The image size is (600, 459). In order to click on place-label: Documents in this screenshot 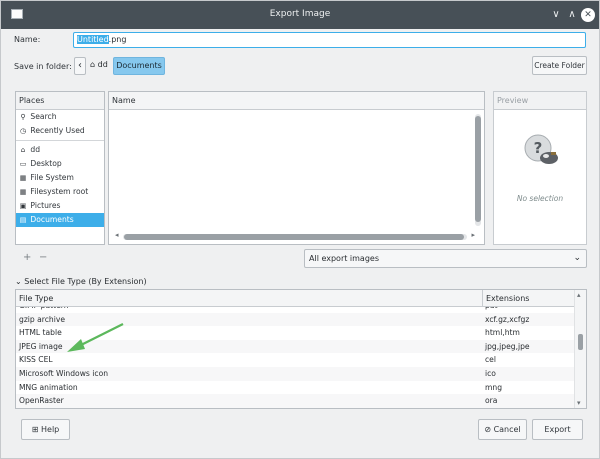, I will do `click(52, 219)`.